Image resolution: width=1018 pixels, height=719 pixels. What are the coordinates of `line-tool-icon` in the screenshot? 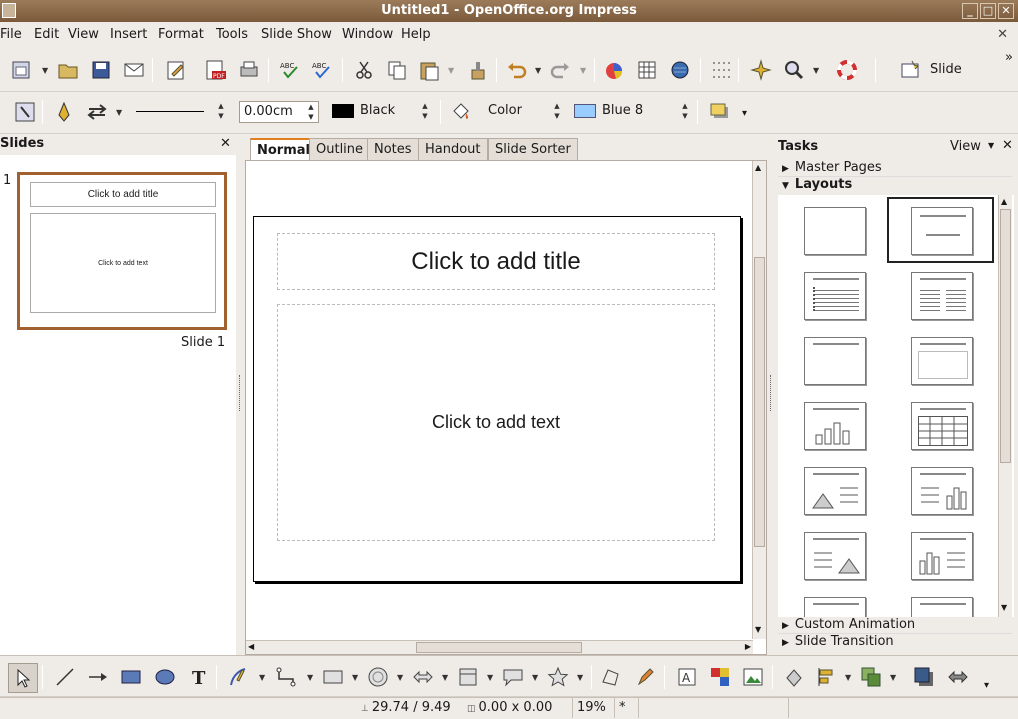 It's located at (65, 677).